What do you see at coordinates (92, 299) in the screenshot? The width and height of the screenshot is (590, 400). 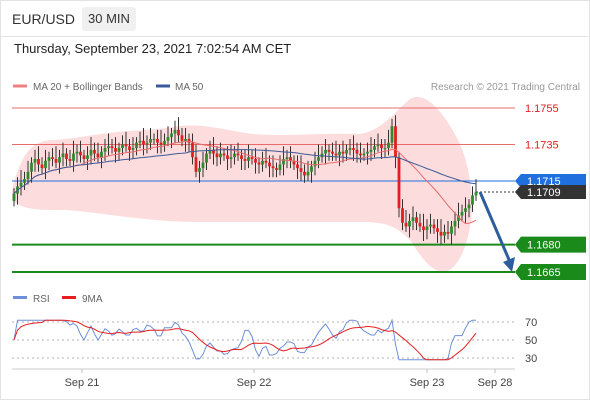 I see `rsi-ma-legend-label: 9MA` at bounding box center [92, 299].